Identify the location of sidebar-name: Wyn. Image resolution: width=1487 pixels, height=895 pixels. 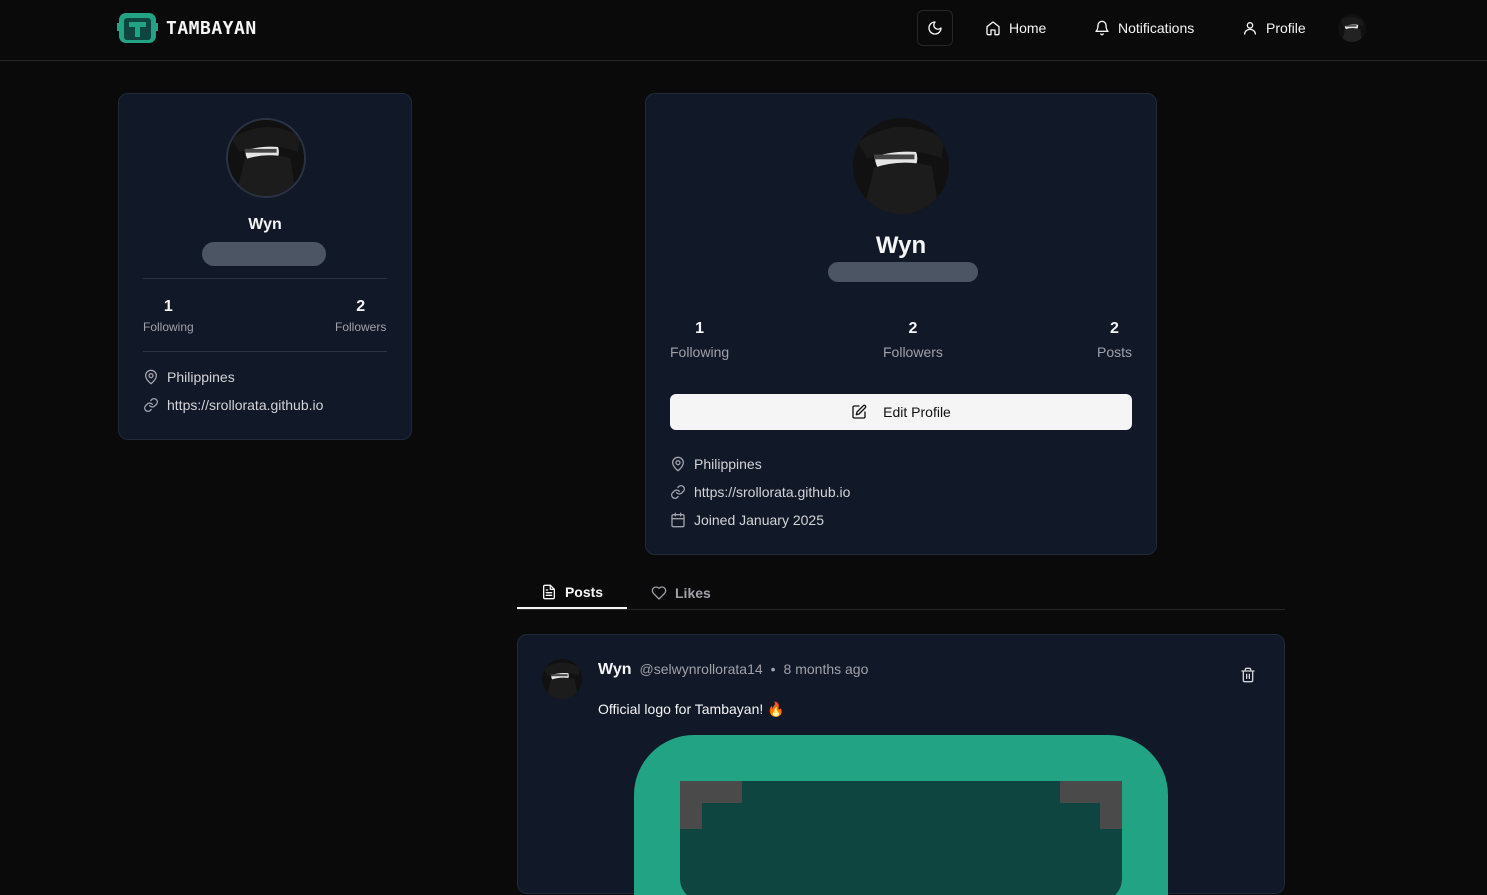
(265, 225).